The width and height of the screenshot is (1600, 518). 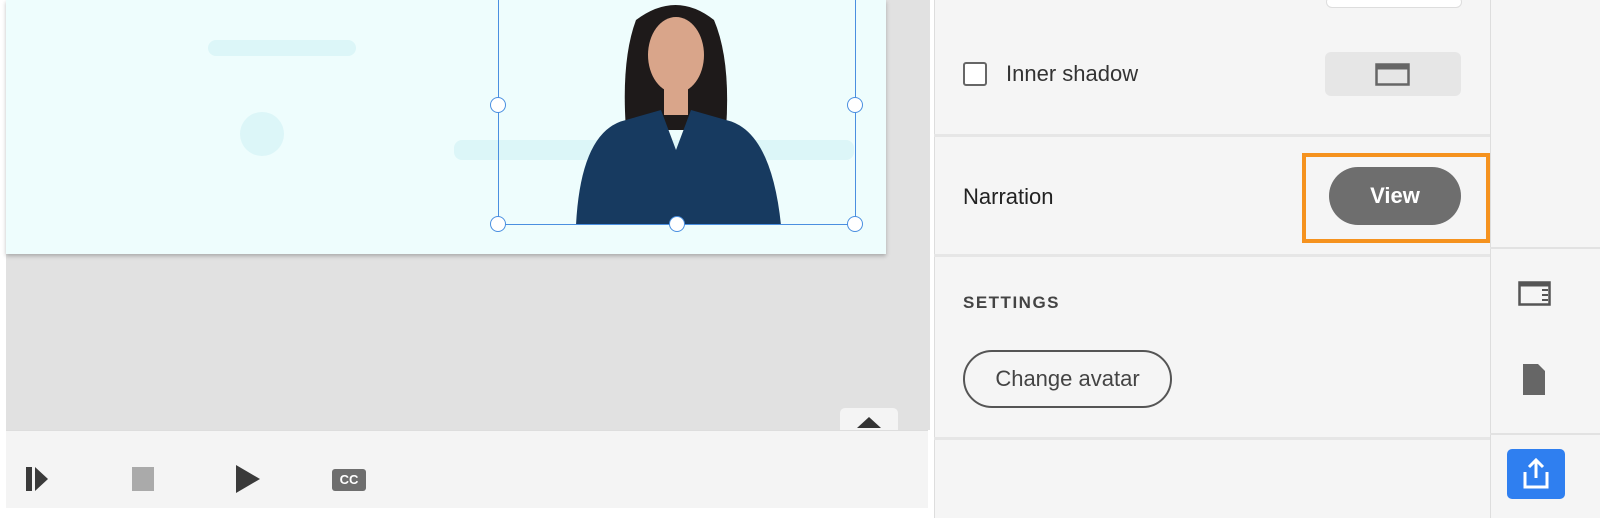 I want to click on properties-panel-icon, so click(x=1535, y=294).